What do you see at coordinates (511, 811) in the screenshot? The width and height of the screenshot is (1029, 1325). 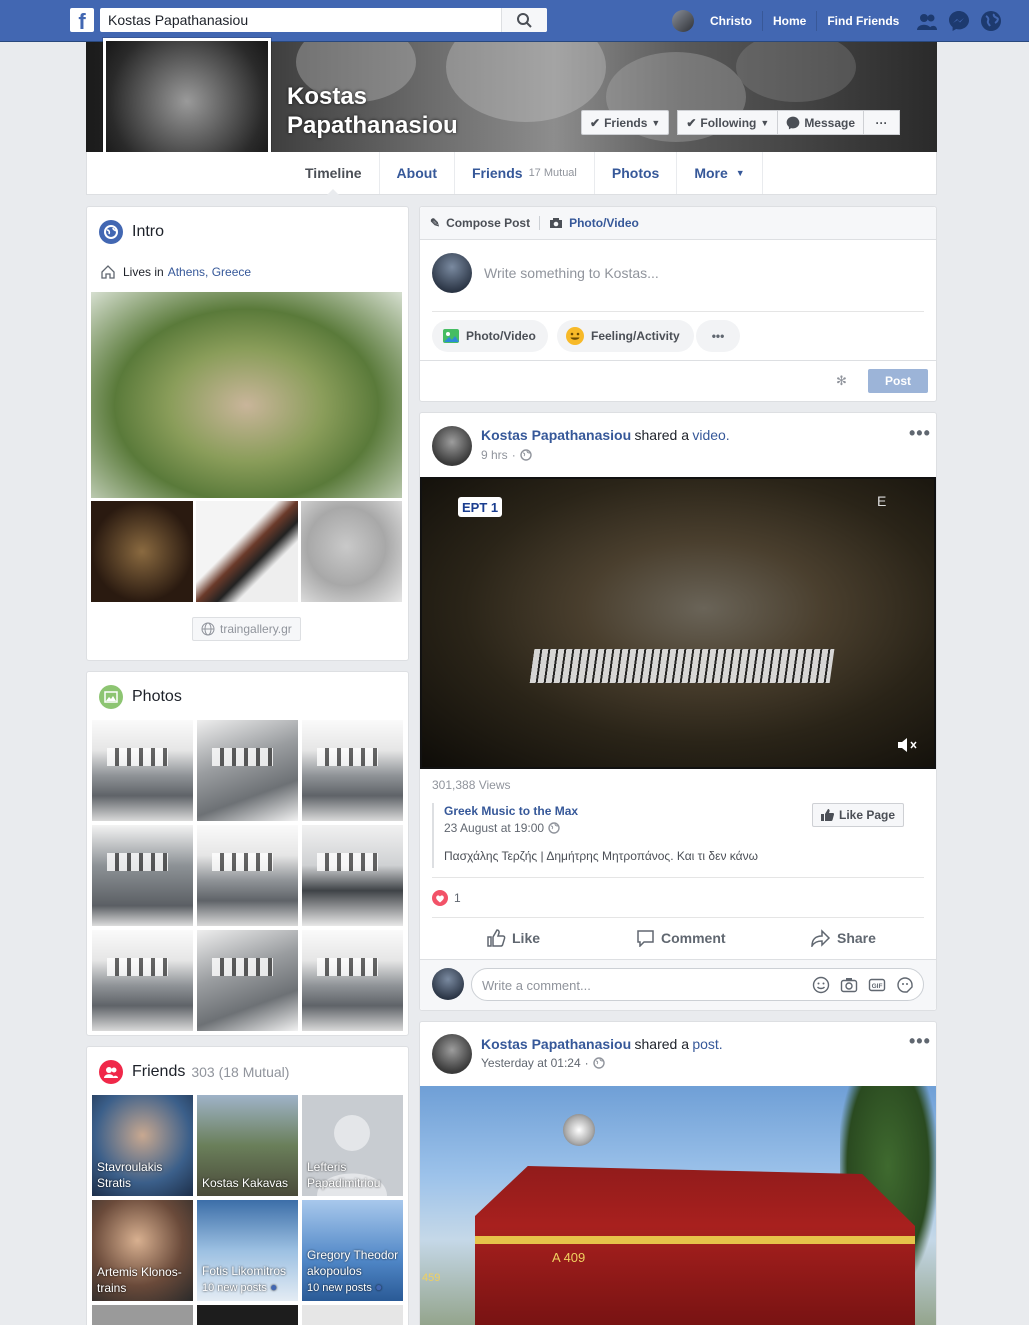 I see `shared-page-name: Greek Music to the Max` at bounding box center [511, 811].